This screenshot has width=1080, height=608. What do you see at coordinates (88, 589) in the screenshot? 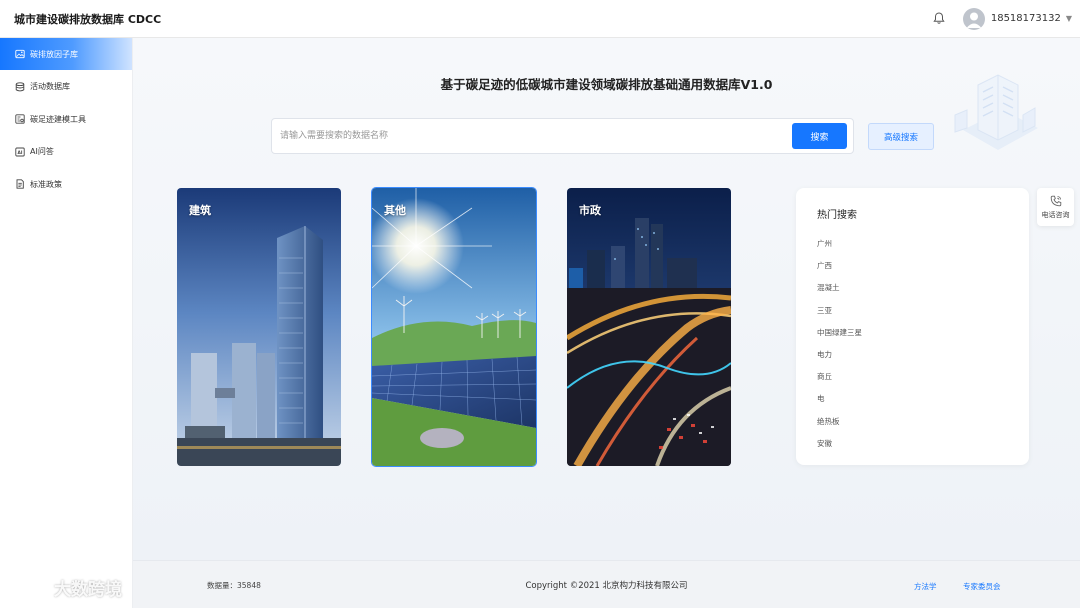
I see `watermark-text: 大数跨境` at bounding box center [88, 589].